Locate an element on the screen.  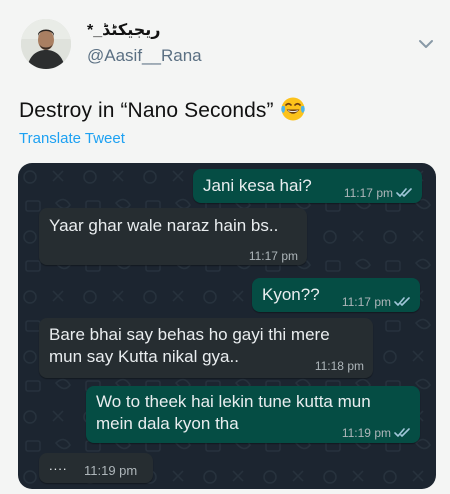
message-text: Yaar ghar wale naraz hain bs.. is located at coordinates (164, 225).